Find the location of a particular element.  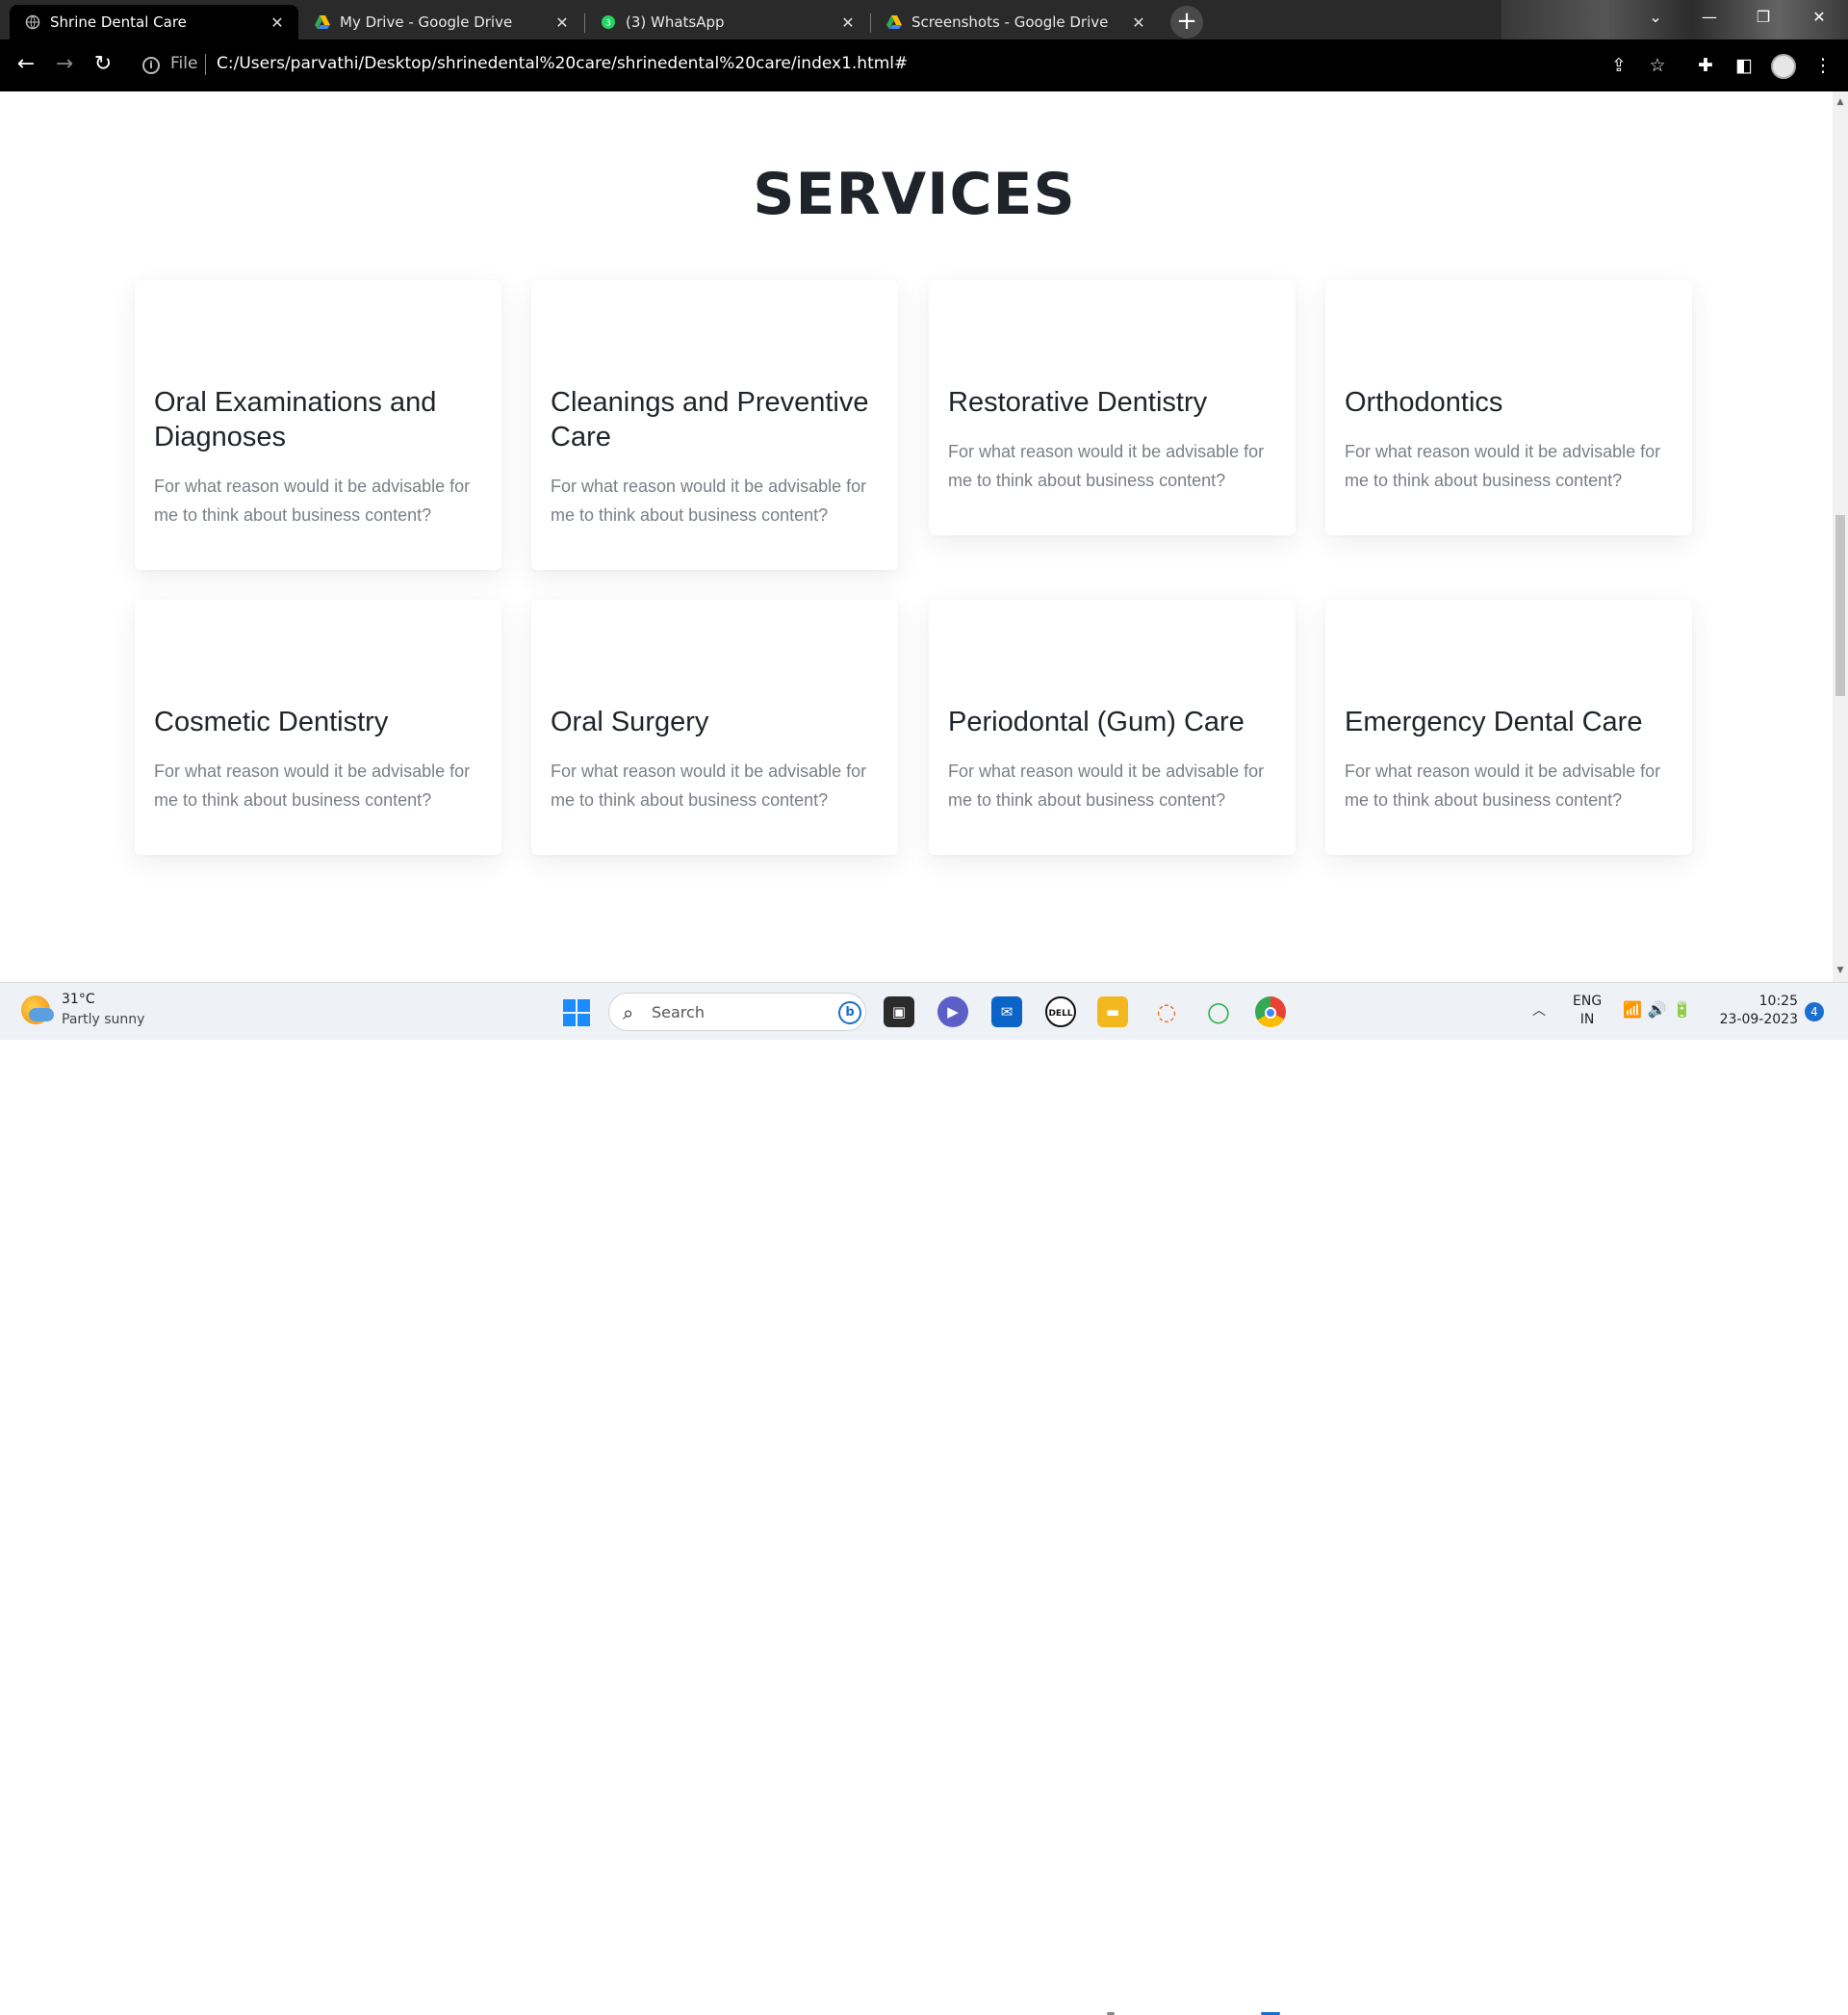

service-card-title: Oral Surgery is located at coordinates (630, 722).